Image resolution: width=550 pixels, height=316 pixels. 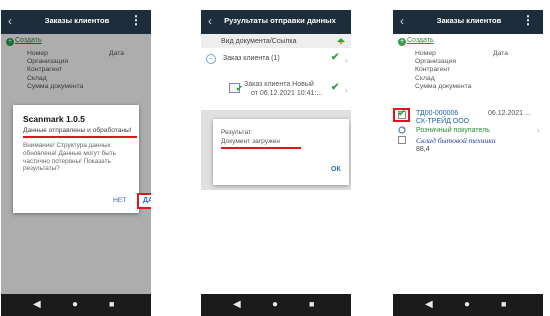 What do you see at coordinates (420, 40) in the screenshot?
I see `create-label: Создать` at bounding box center [420, 40].